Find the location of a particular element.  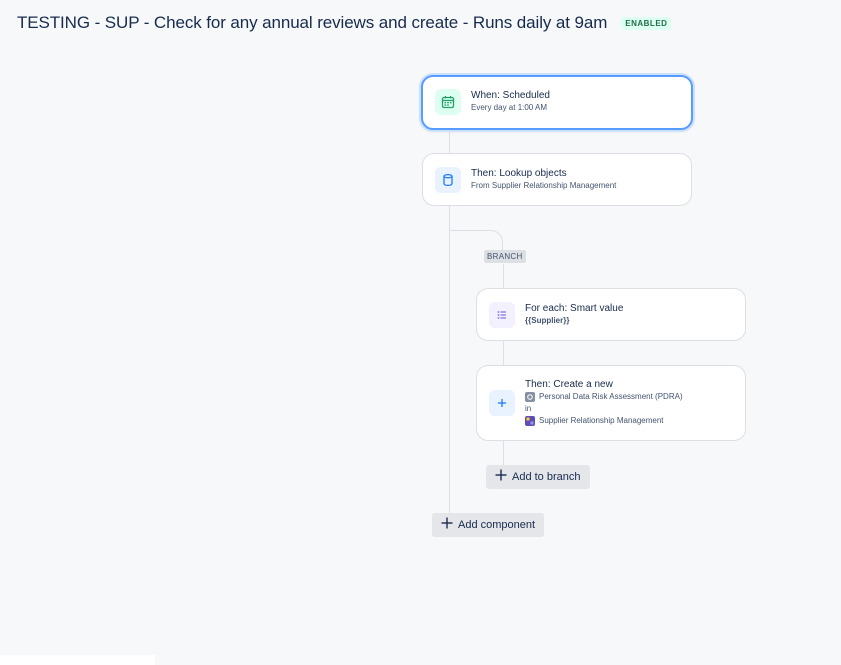

add-component-button: Add component is located at coordinates (488, 525).